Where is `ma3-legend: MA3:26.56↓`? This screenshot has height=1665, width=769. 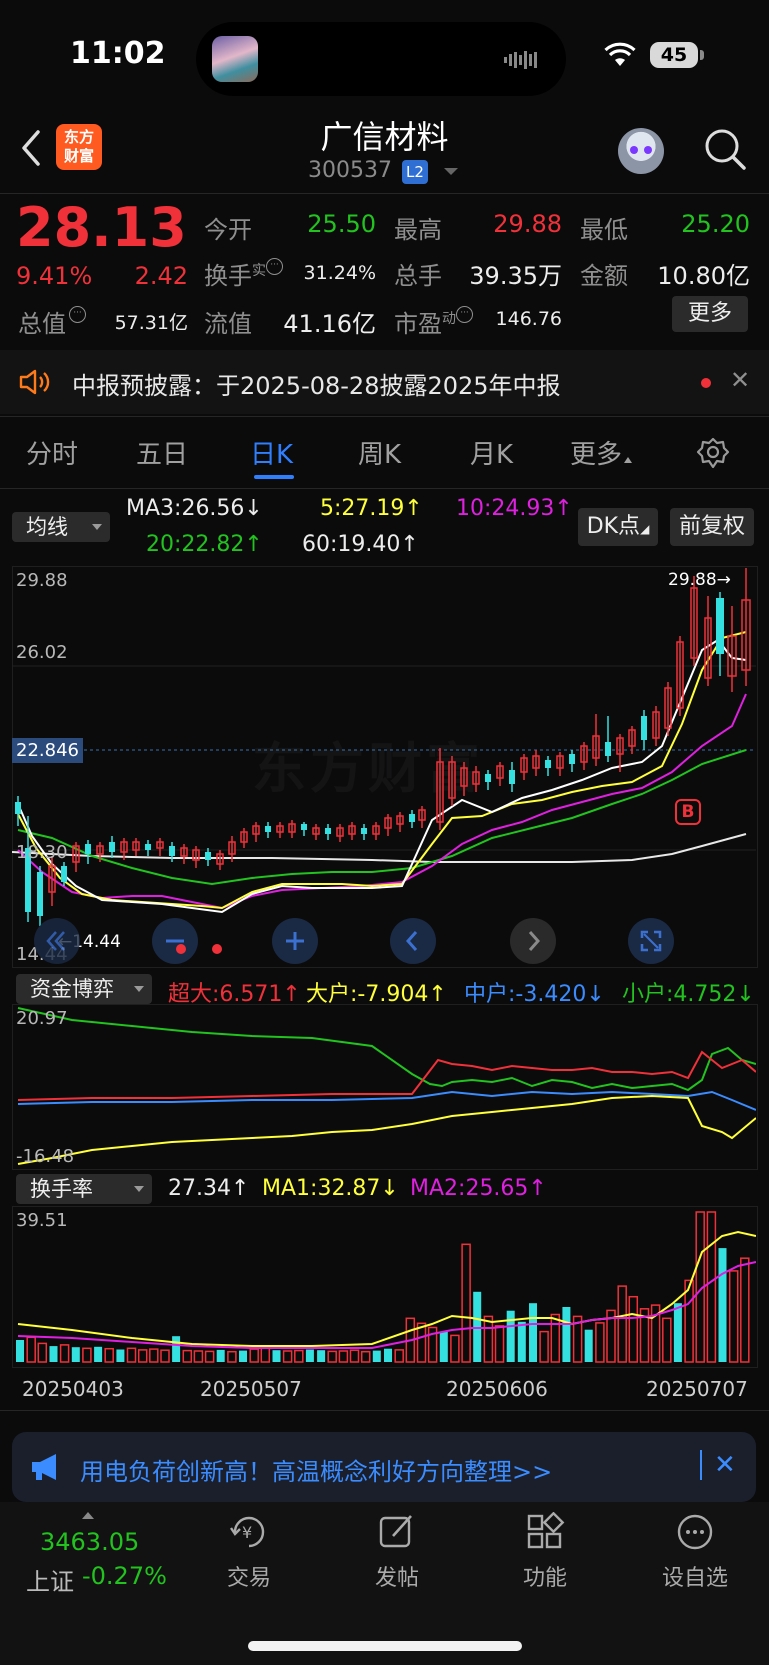
ma3-legend: MA3:26.56↓ is located at coordinates (194, 508).